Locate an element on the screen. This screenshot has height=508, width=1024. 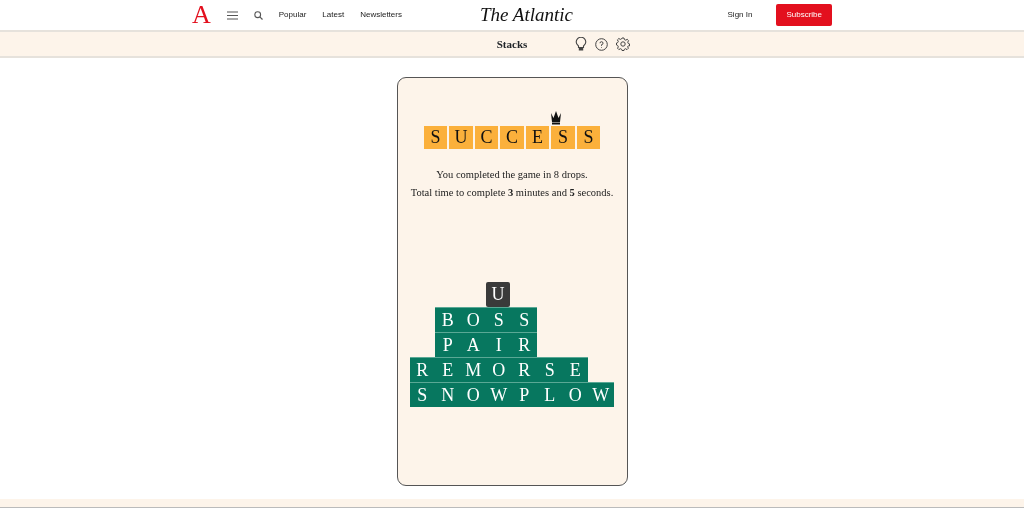
nav-link: Newsletters is located at coordinates (381, 15).